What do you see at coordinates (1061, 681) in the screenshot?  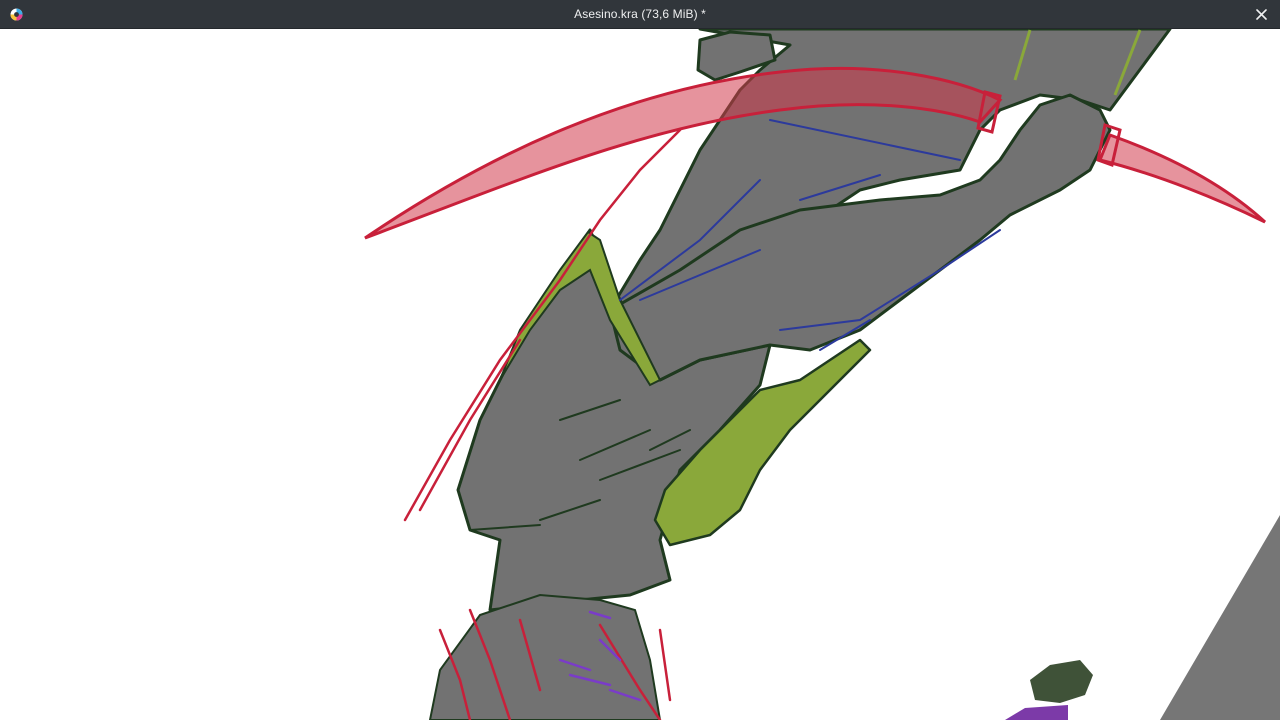 I see `dark-green-blob` at bounding box center [1061, 681].